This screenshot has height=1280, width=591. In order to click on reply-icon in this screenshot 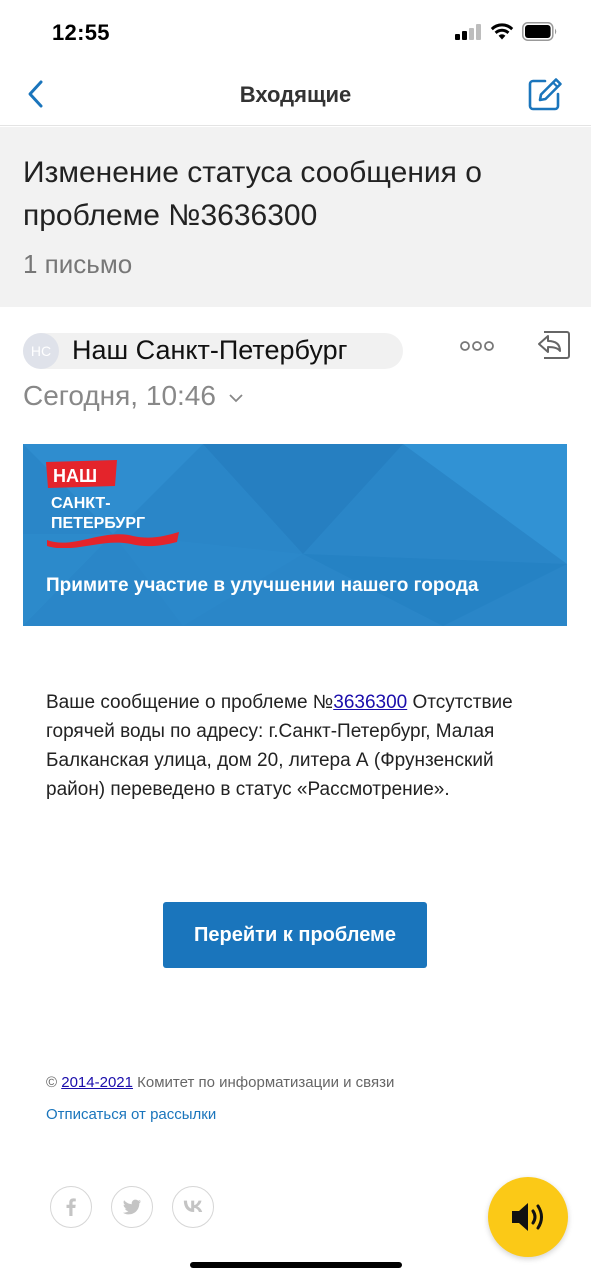, I will do `click(554, 345)`.